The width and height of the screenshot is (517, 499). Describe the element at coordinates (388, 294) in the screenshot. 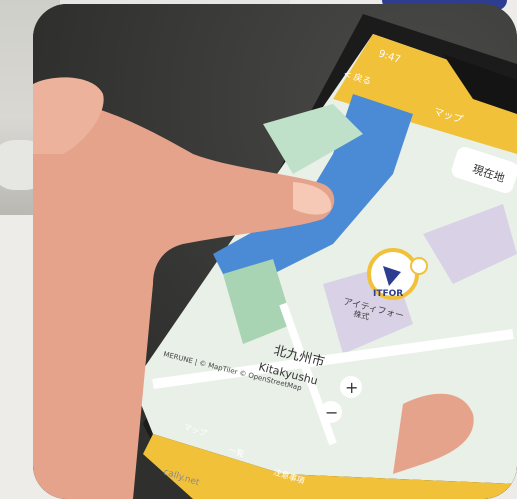

I see `pin-logo-text: ITFOR` at that location.